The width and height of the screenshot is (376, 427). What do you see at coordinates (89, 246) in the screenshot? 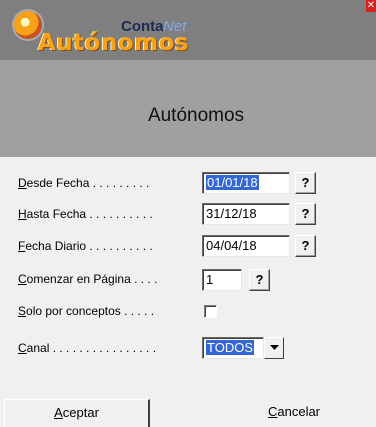
I see `label-text: echa Diario . . . . . . . . . .` at bounding box center [89, 246].